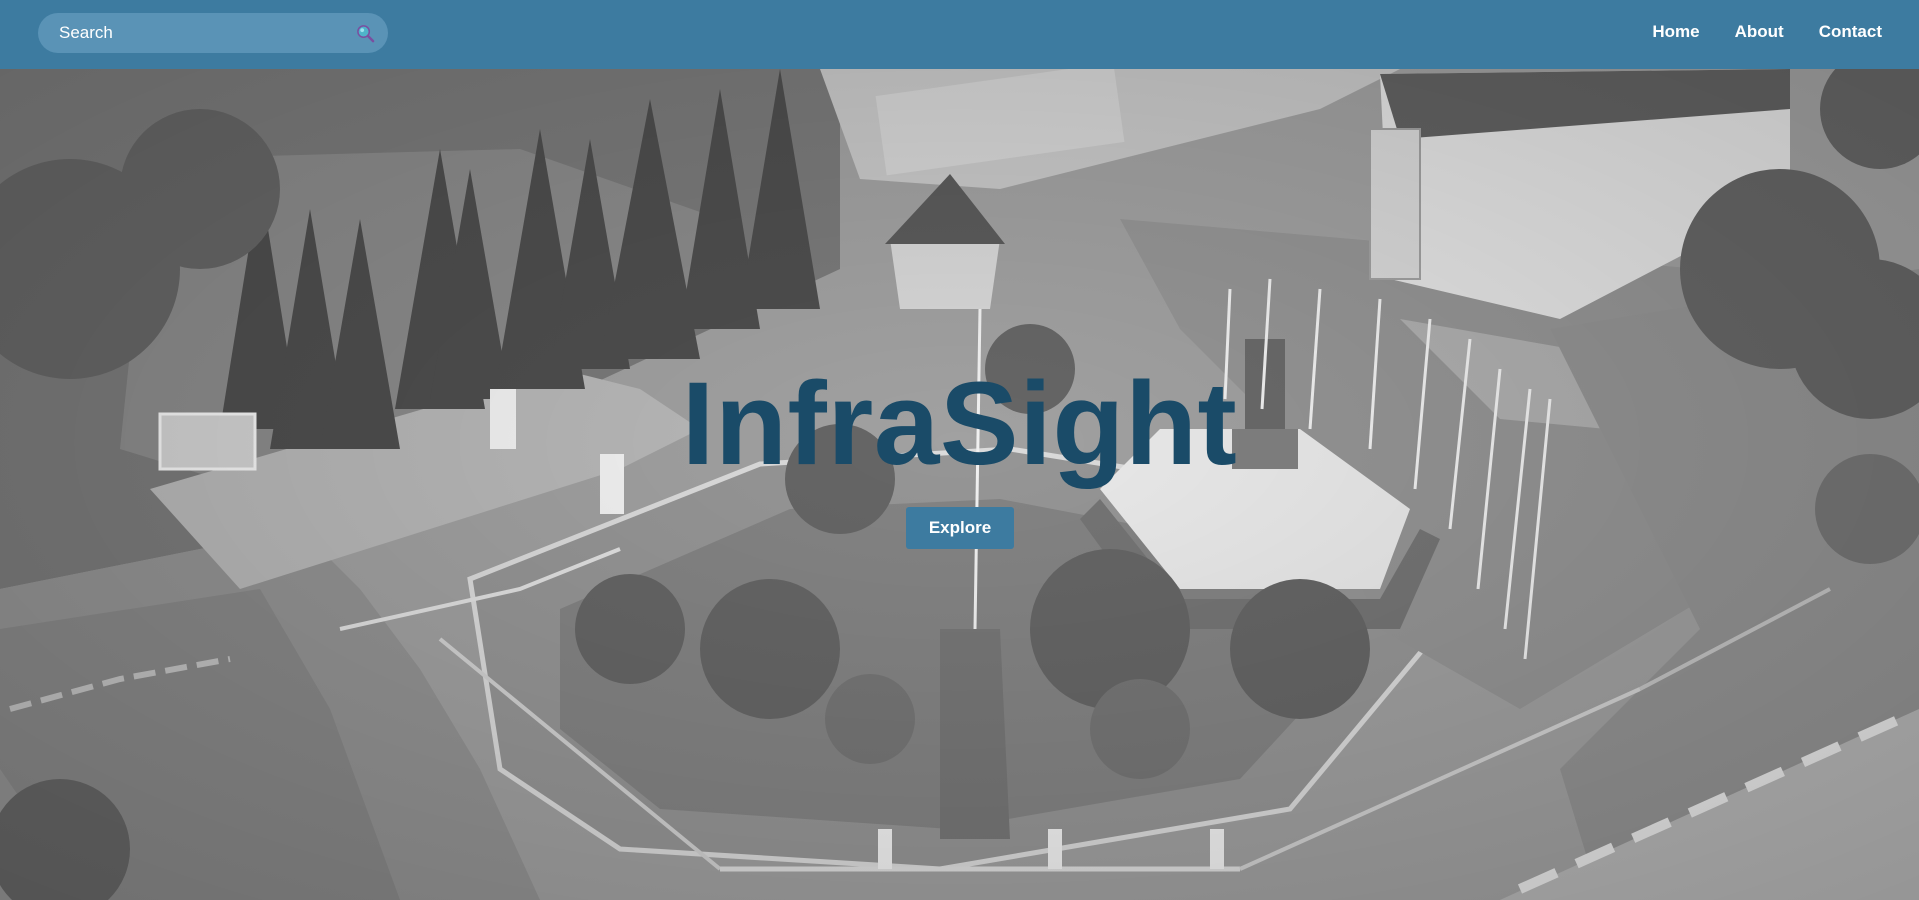  I want to click on nav-about-link: About, so click(1759, 32).